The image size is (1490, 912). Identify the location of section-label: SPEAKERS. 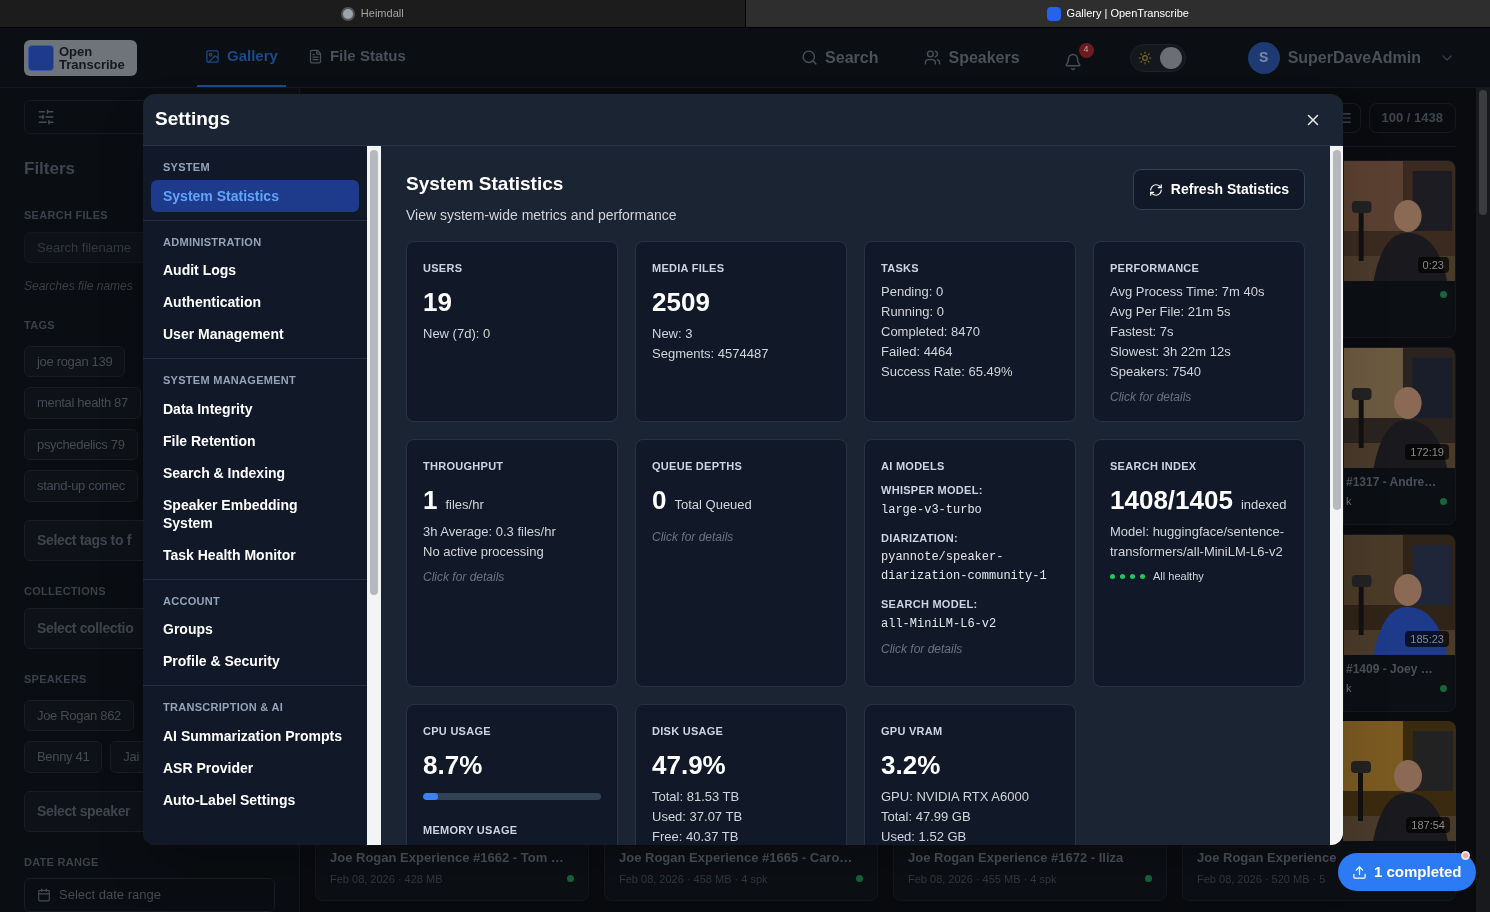
(55, 679).